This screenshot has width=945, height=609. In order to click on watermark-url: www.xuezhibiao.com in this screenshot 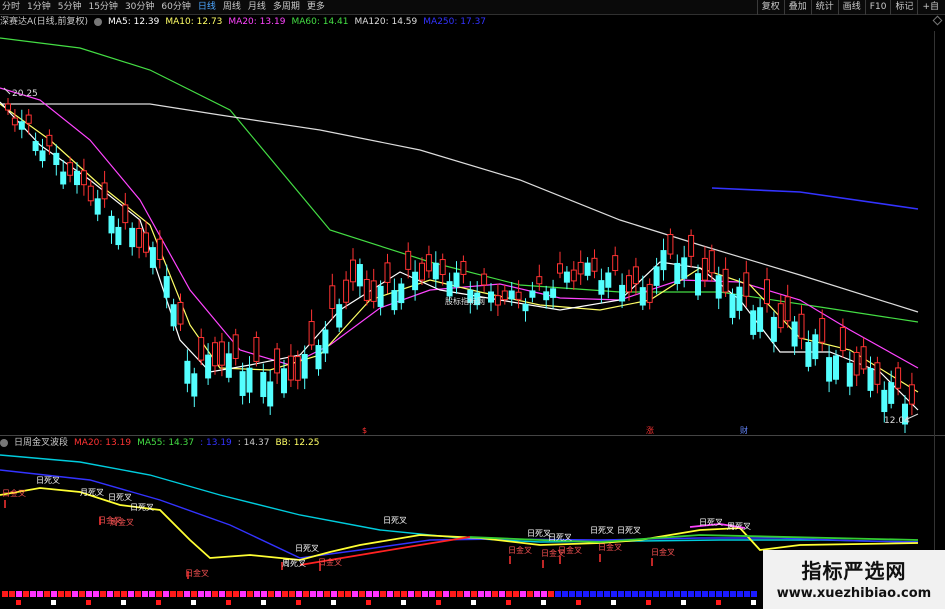, I will do `click(854, 593)`.